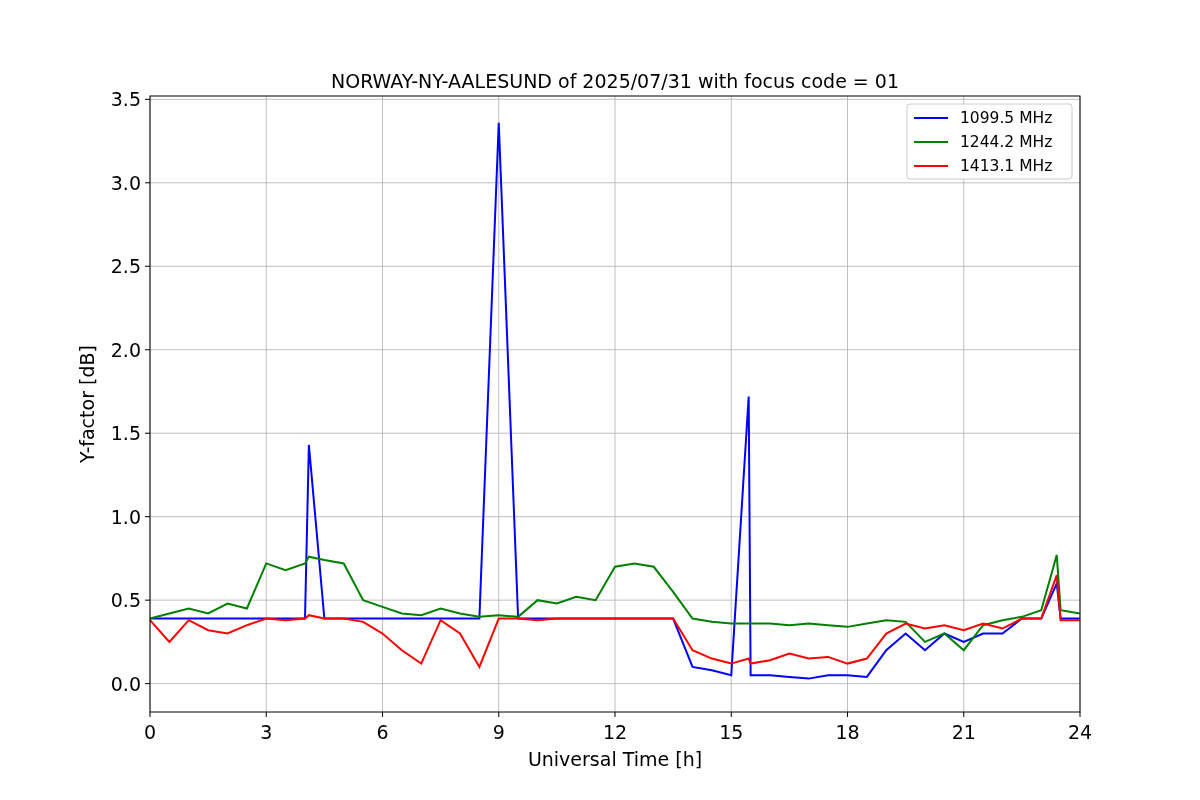 The width and height of the screenshot is (1200, 800). I want to click on tick-label: 3.5, so click(125, 99).